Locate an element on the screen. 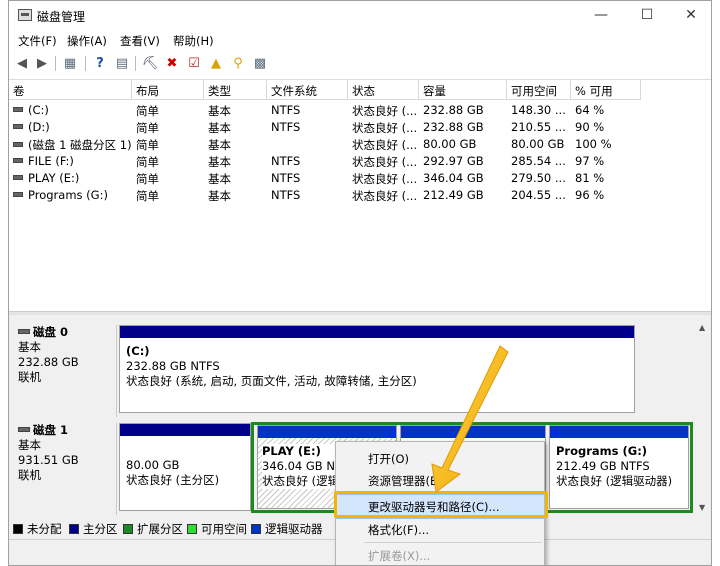 The width and height of the screenshot is (720, 566). percent-free-cell: 100 % is located at coordinates (593, 144).